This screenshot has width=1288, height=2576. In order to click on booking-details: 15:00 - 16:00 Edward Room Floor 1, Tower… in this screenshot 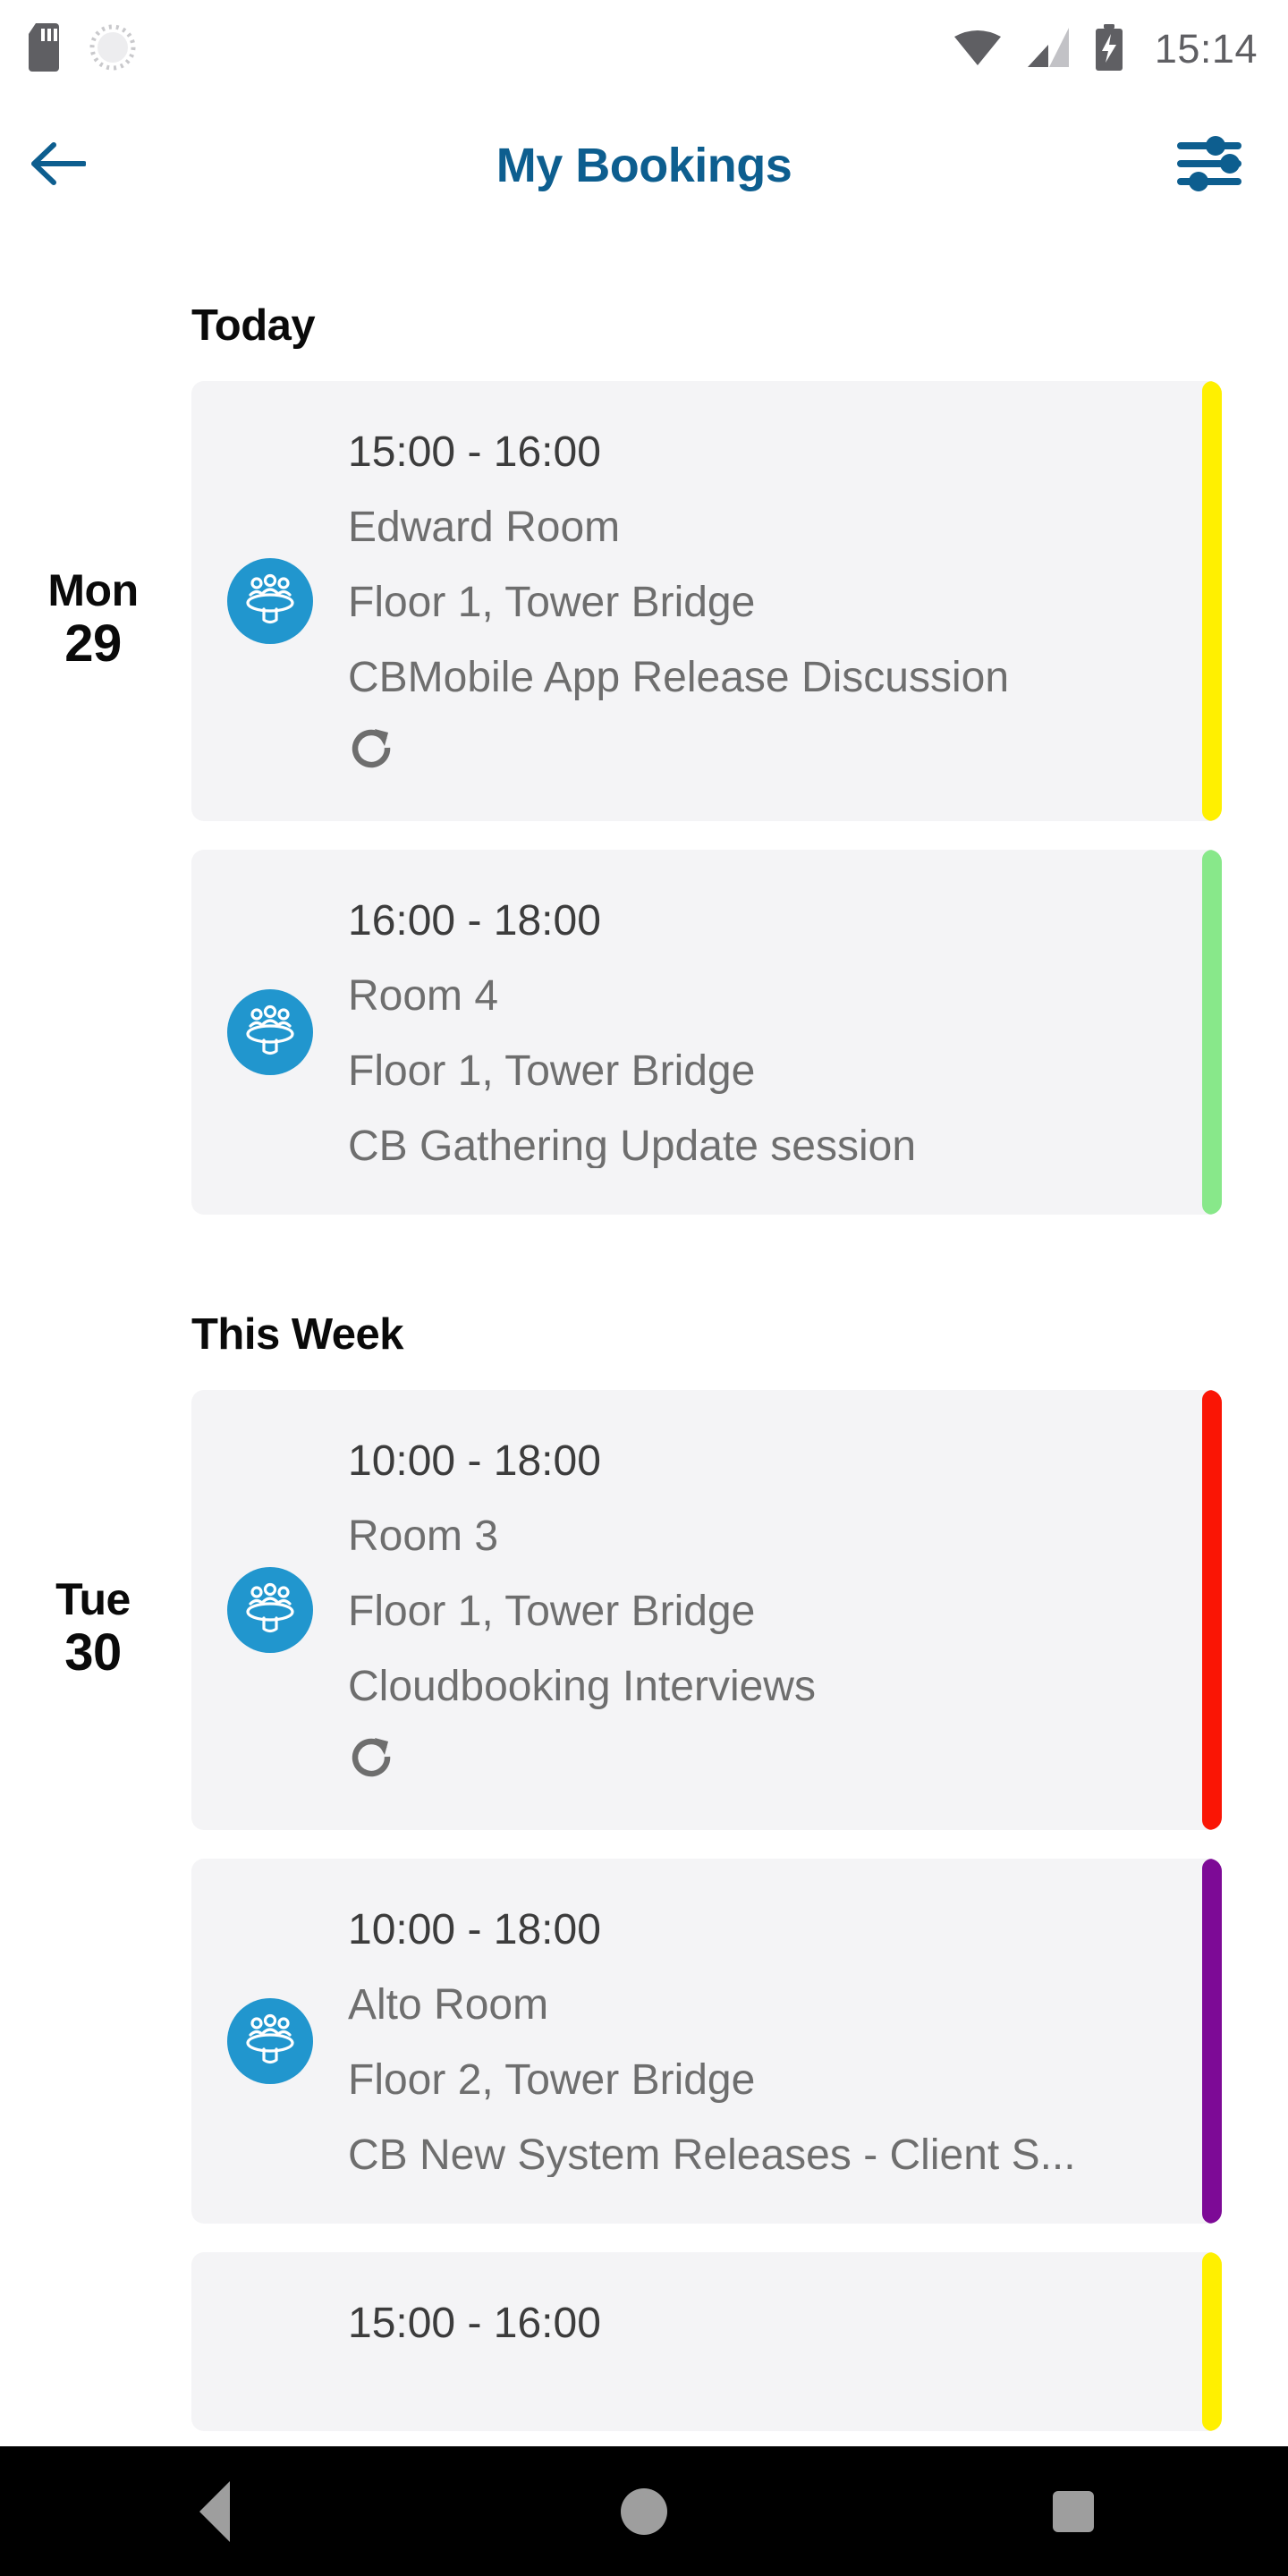, I will do `click(785, 601)`.